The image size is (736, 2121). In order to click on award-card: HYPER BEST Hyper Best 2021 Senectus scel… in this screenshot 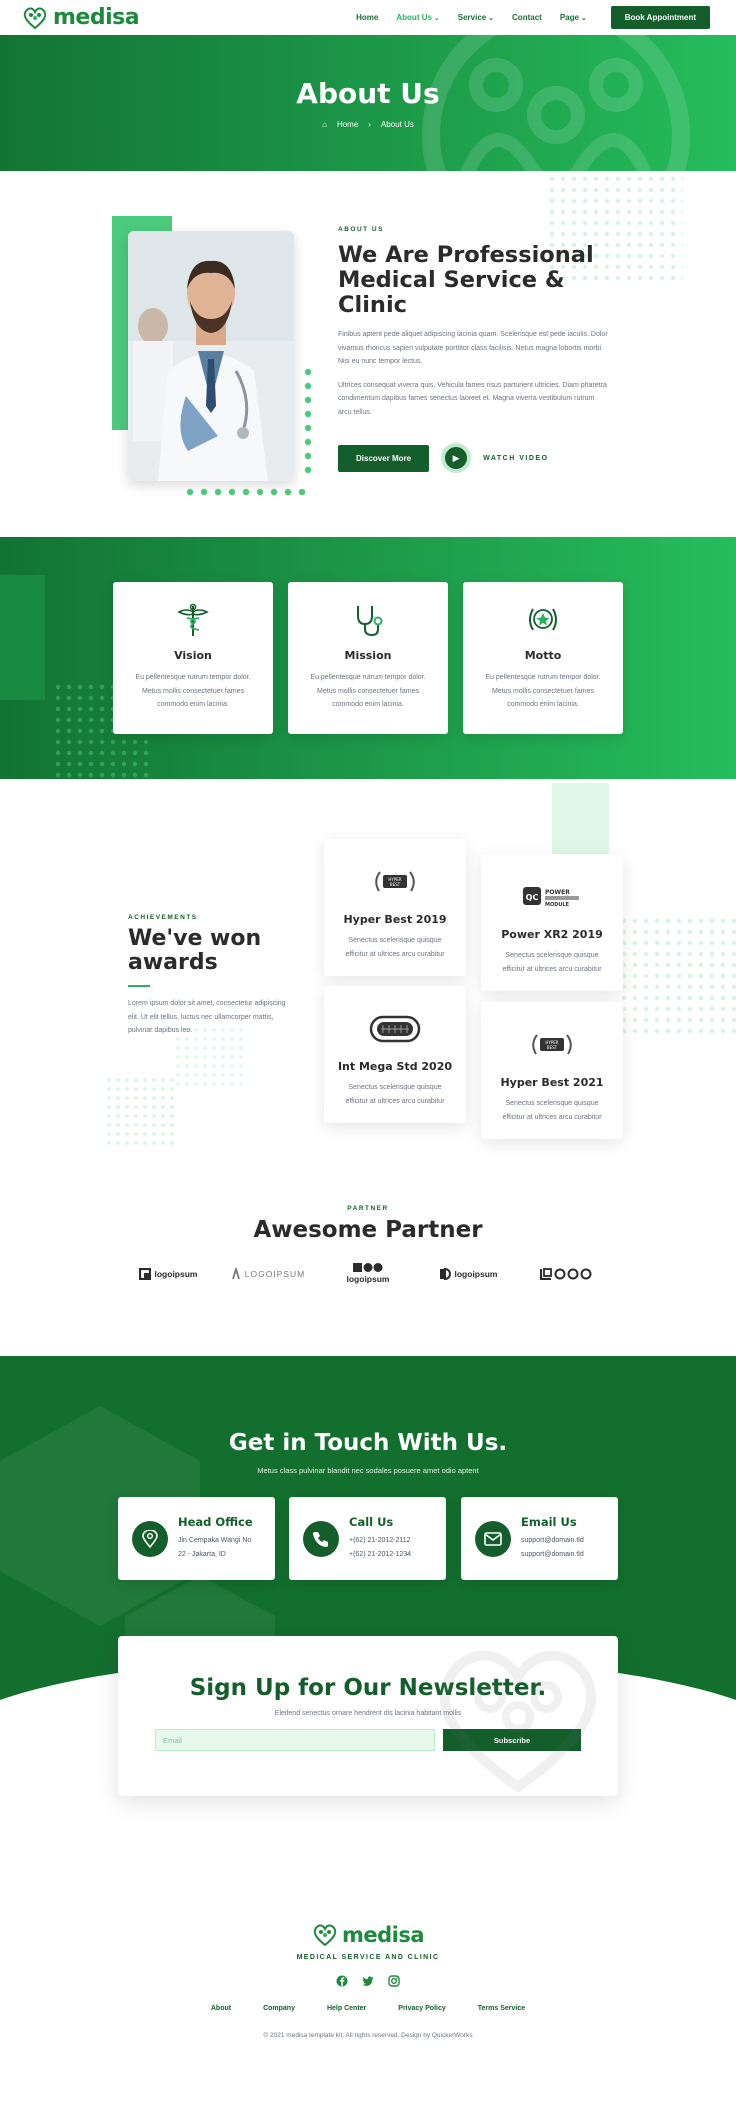, I will do `click(552, 1070)`.